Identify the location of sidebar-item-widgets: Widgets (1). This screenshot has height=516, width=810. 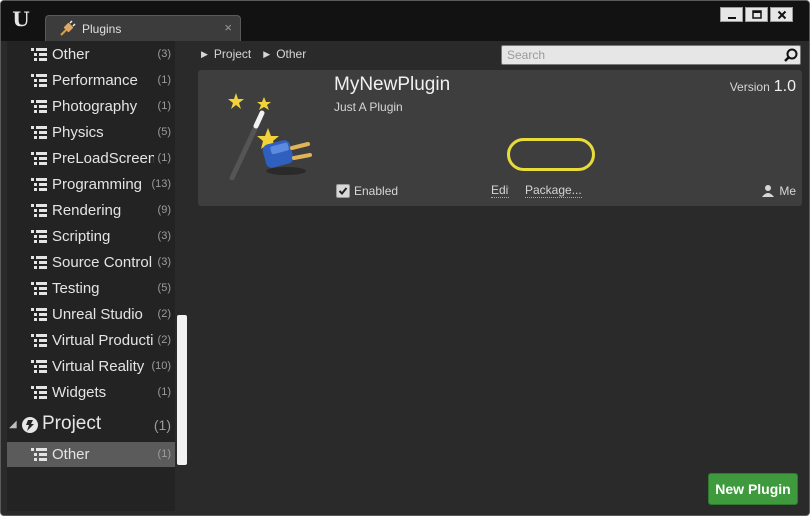
(91, 392).